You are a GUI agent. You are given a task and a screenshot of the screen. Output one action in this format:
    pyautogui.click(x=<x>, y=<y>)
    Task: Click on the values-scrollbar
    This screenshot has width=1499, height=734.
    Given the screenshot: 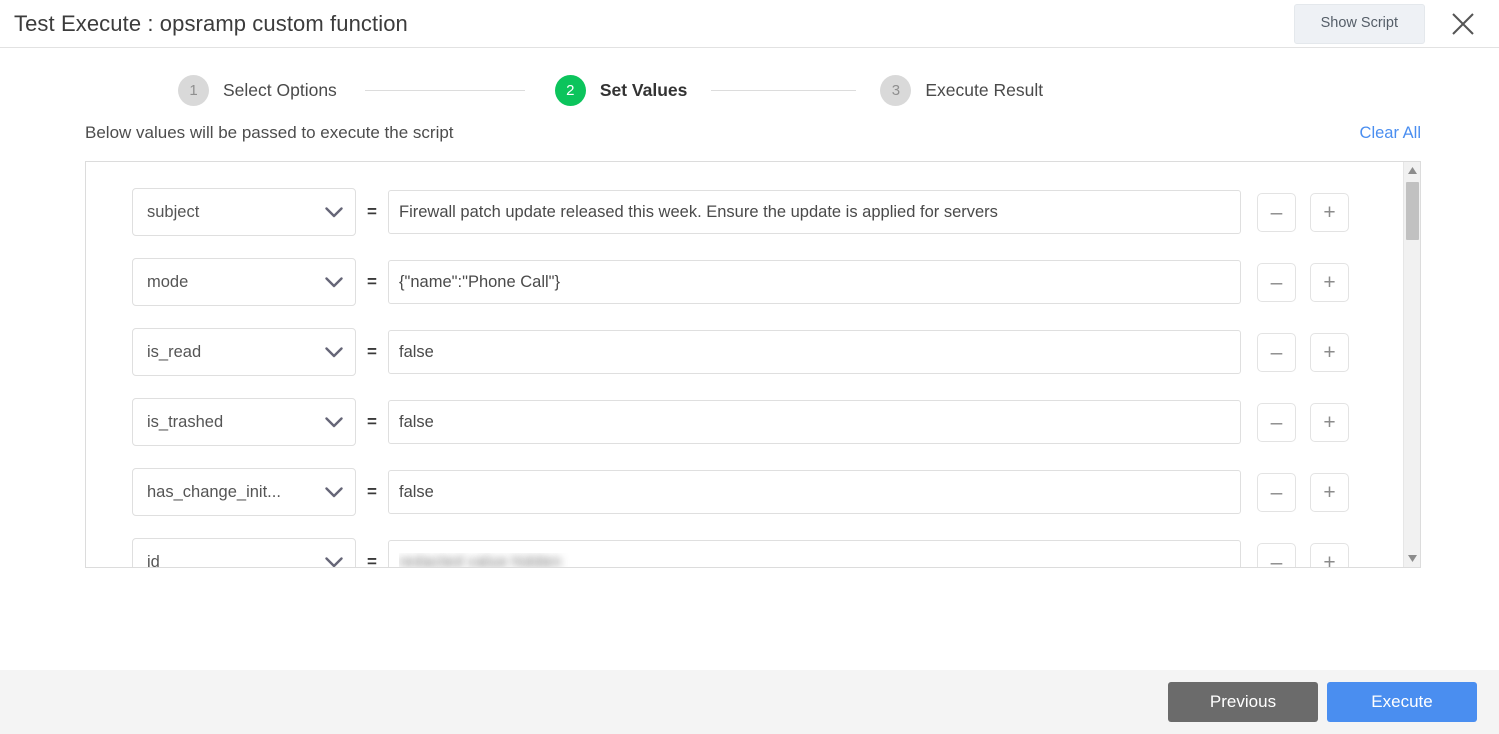 What is the action you would take?
    pyautogui.click(x=1411, y=364)
    